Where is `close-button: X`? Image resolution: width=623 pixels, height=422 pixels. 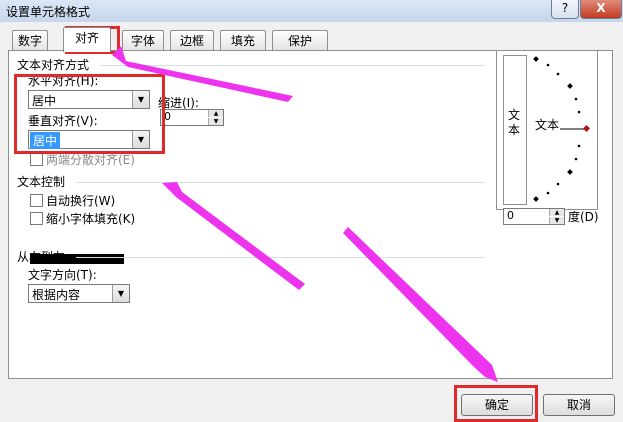 close-button: X is located at coordinates (601, 9).